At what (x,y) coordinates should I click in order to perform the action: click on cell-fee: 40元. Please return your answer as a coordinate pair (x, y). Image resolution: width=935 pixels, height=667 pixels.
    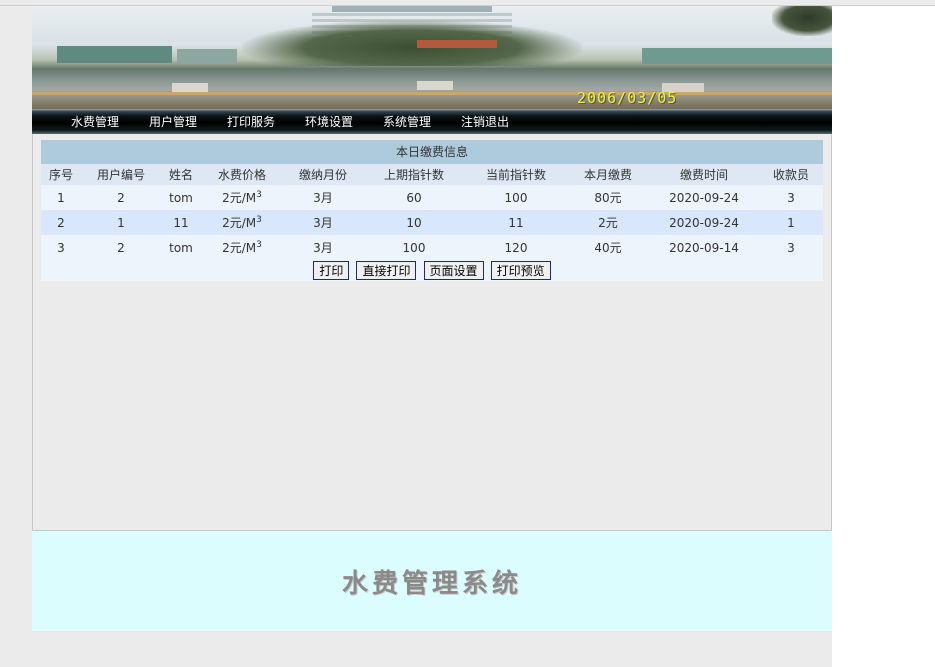
    Looking at the image, I should click on (608, 247).